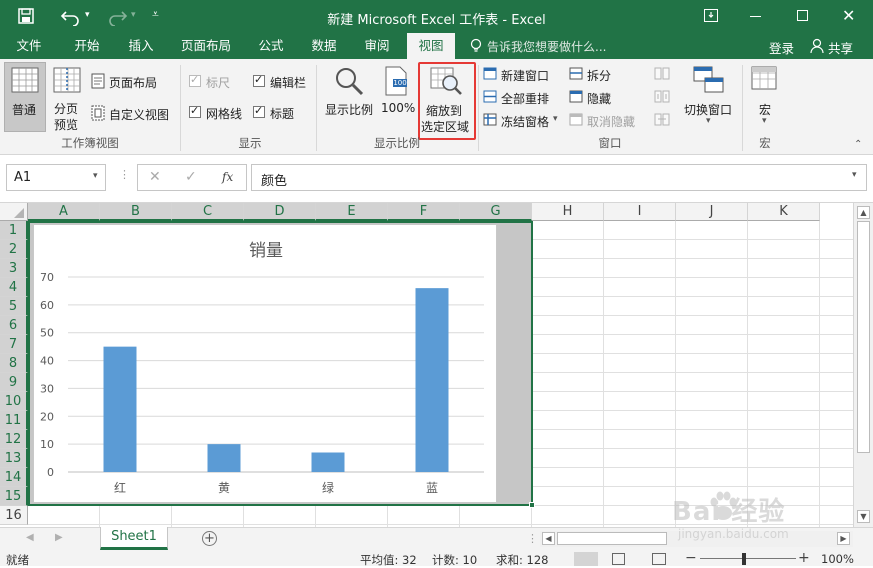 The image size is (873, 568). I want to click on zoom-to-selection-button: 缩放到 选定区域, so click(447, 101).